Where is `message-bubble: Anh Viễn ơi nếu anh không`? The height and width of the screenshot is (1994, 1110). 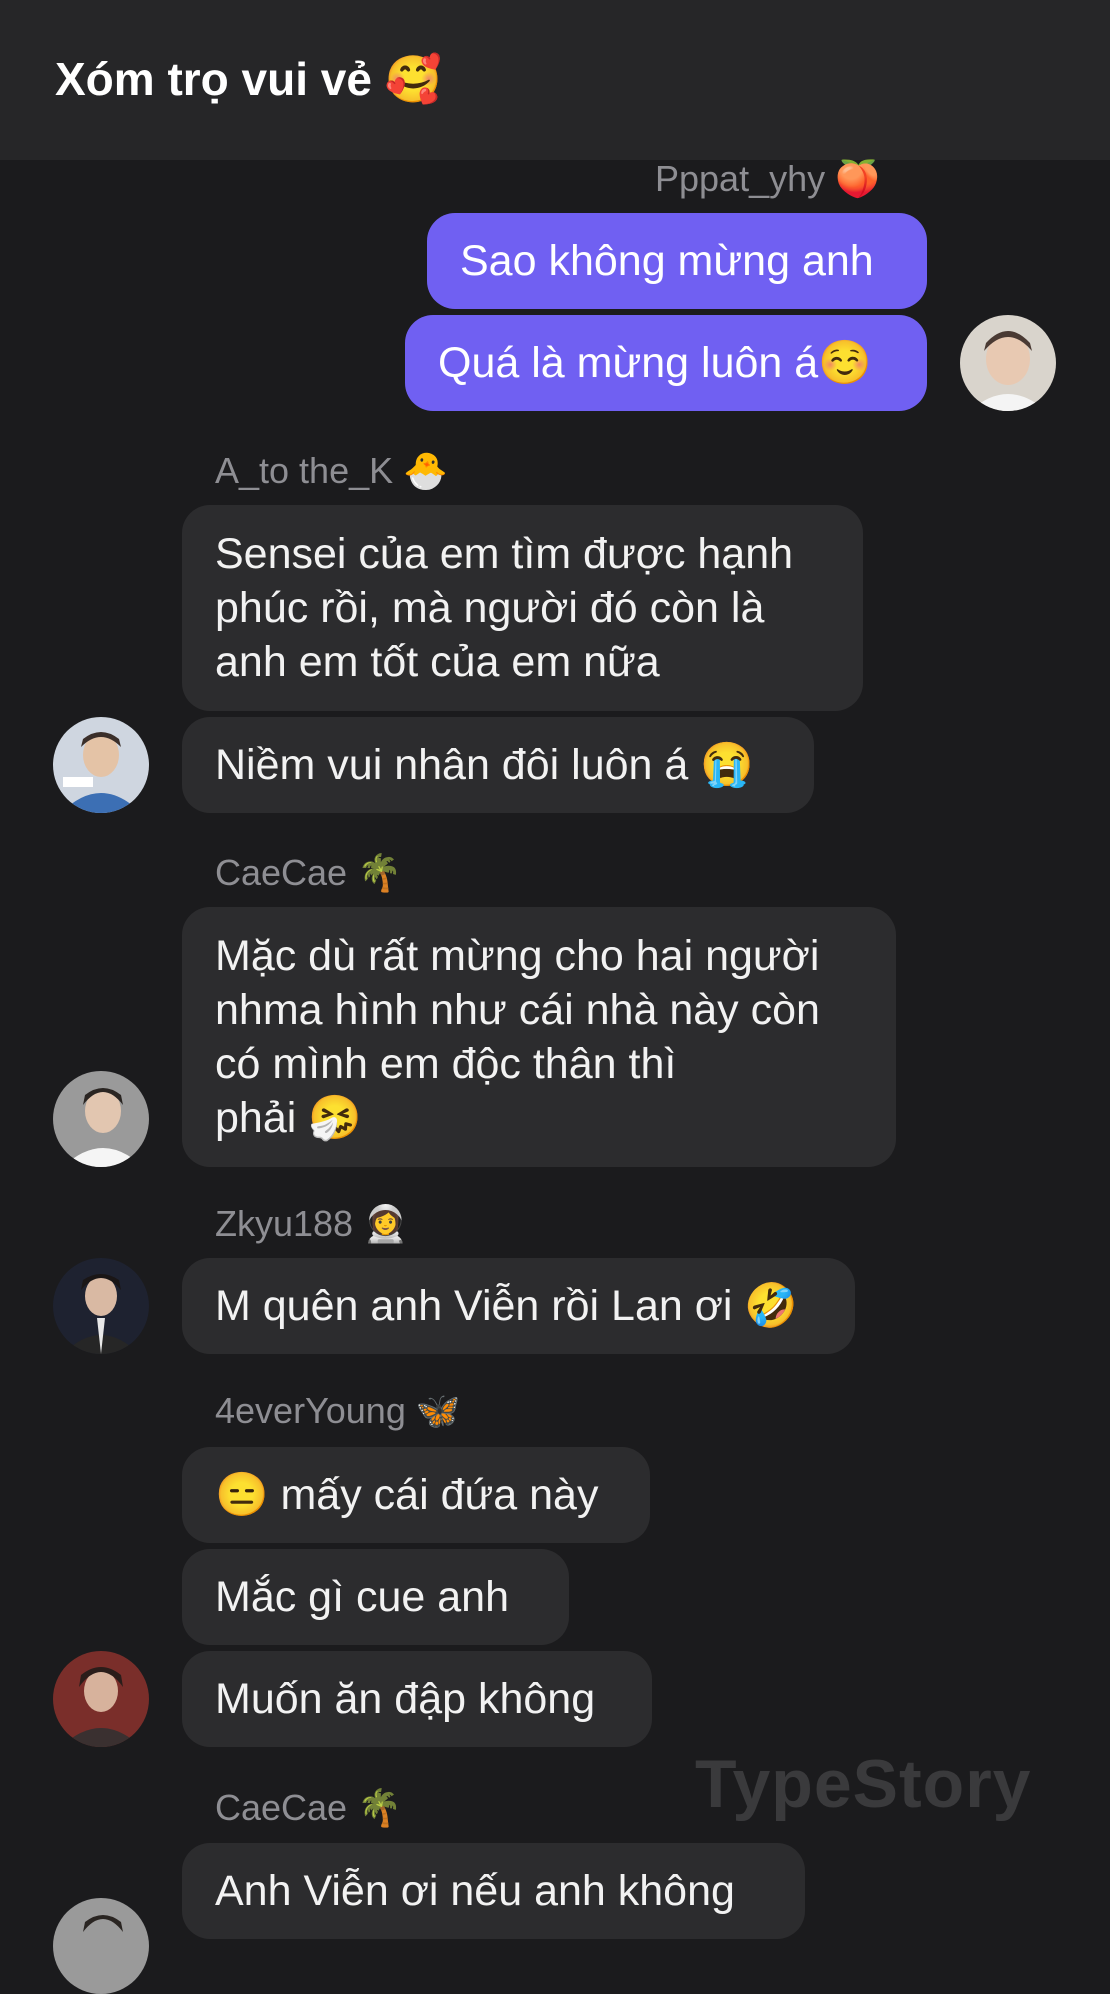 message-bubble: Anh Viễn ơi nếu anh không is located at coordinates (493, 1891).